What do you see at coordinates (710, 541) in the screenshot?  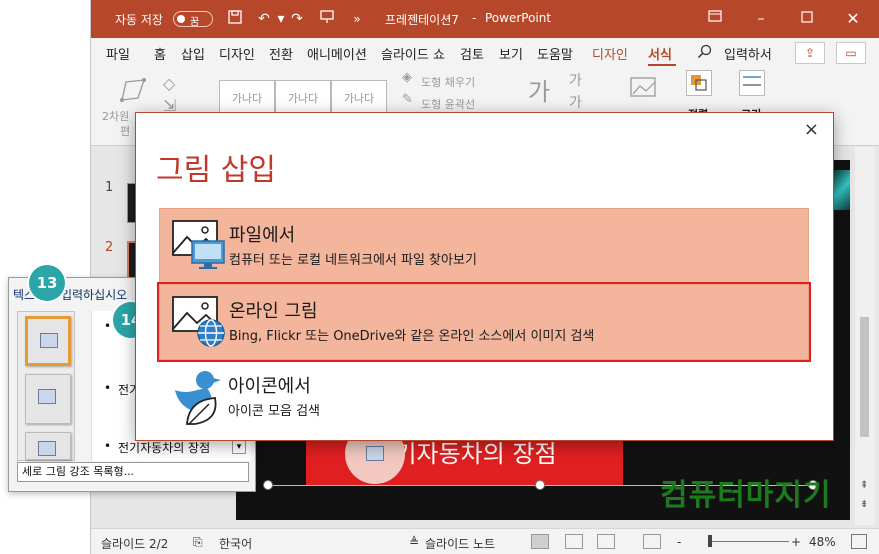 I see `zoom-slider-knob` at bounding box center [710, 541].